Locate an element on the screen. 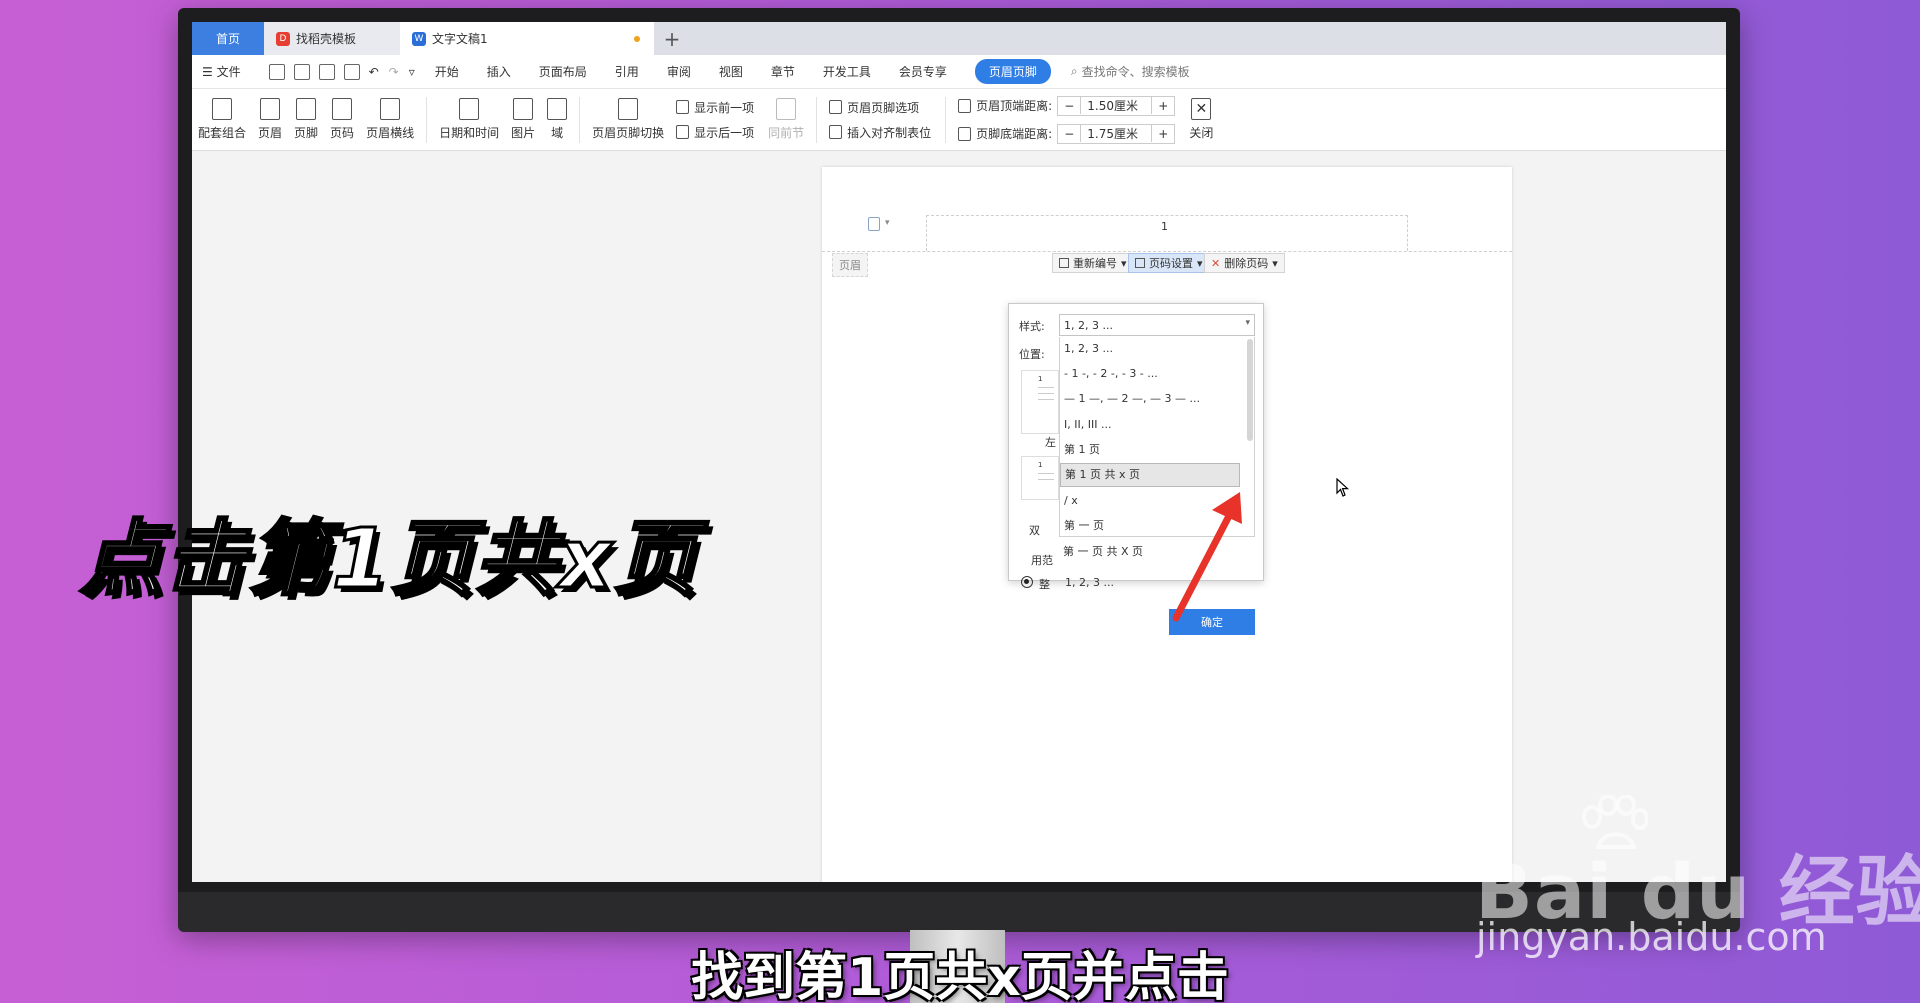  pagenum-settings-label: 页码设置 is located at coordinates (1171, 263).